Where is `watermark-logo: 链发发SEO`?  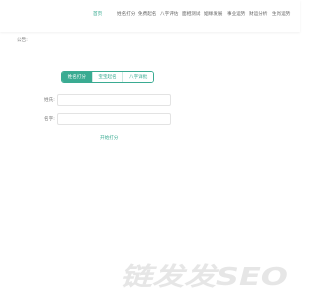 watermark-logo: 链发发SEO is located at coordinates (204, 276).